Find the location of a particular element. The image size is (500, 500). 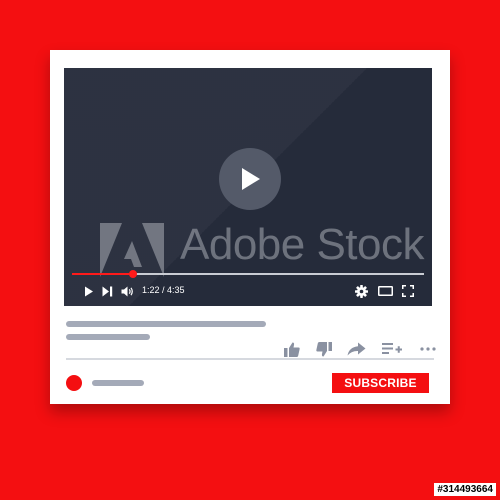

add-to-playlist-button is located at coordinates (392, 349).